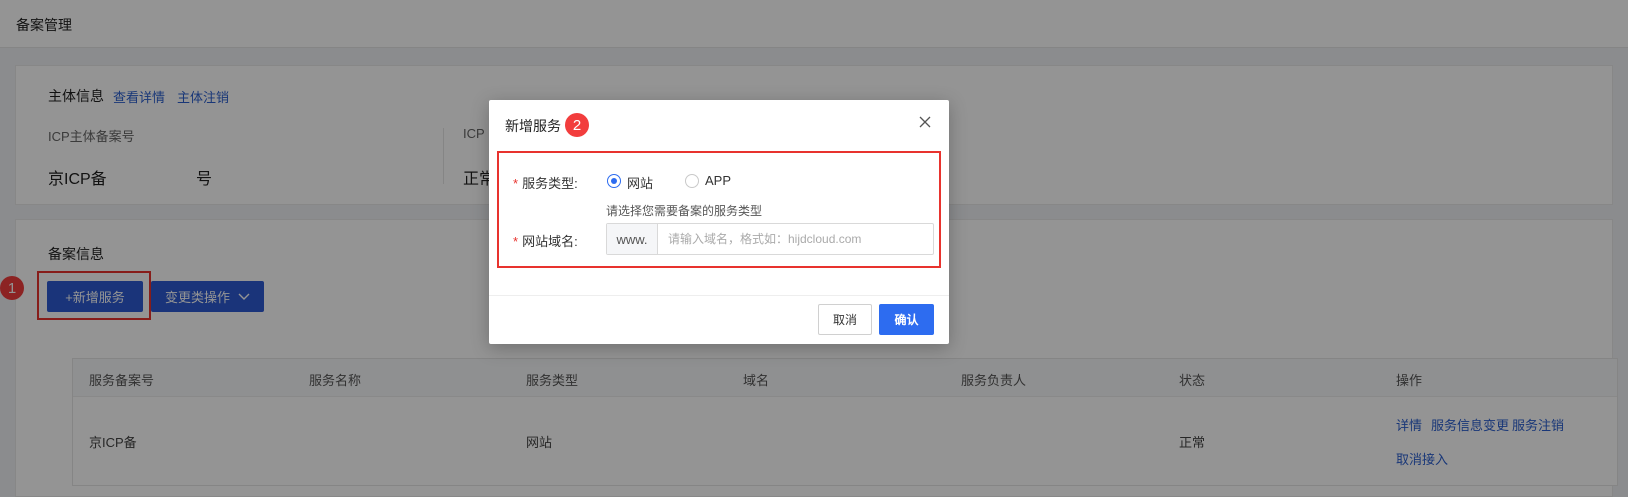 The height and width of the screenshot is (497, 1628). What do you see at coordinates (795, 239) in the screenshot?
I see `domain-input` at bounding box center [795, 239].